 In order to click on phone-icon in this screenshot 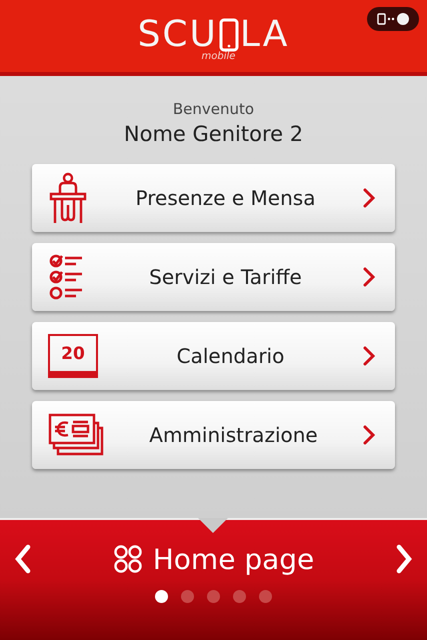, I will do `click(228, 35)`.